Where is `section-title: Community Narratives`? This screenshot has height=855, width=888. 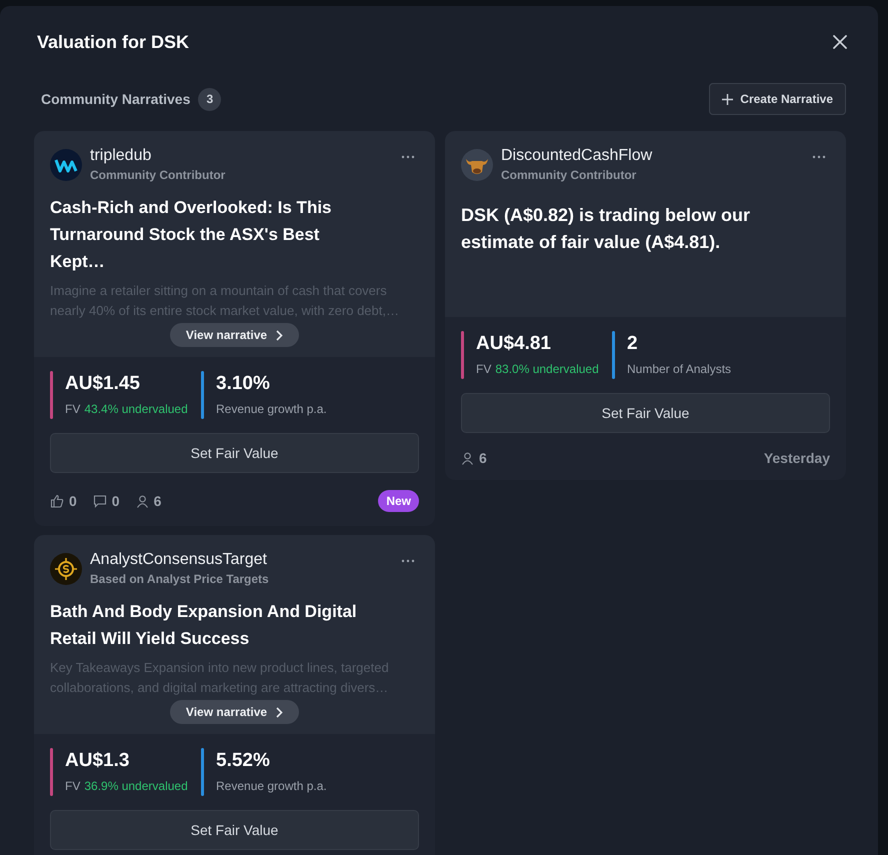
section-title: Community Narratives is located at coordinates (115, 99).